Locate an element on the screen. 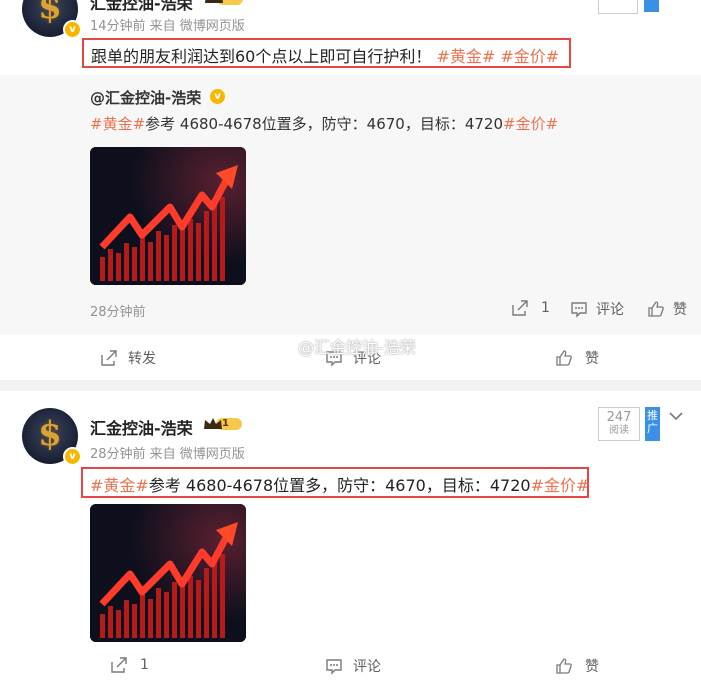 The image size is (701, 686). repost-content: #黄金#参考 4680-4678位置多，防守：4670，目标：4720#金价# is located at coordinates (324, 123).